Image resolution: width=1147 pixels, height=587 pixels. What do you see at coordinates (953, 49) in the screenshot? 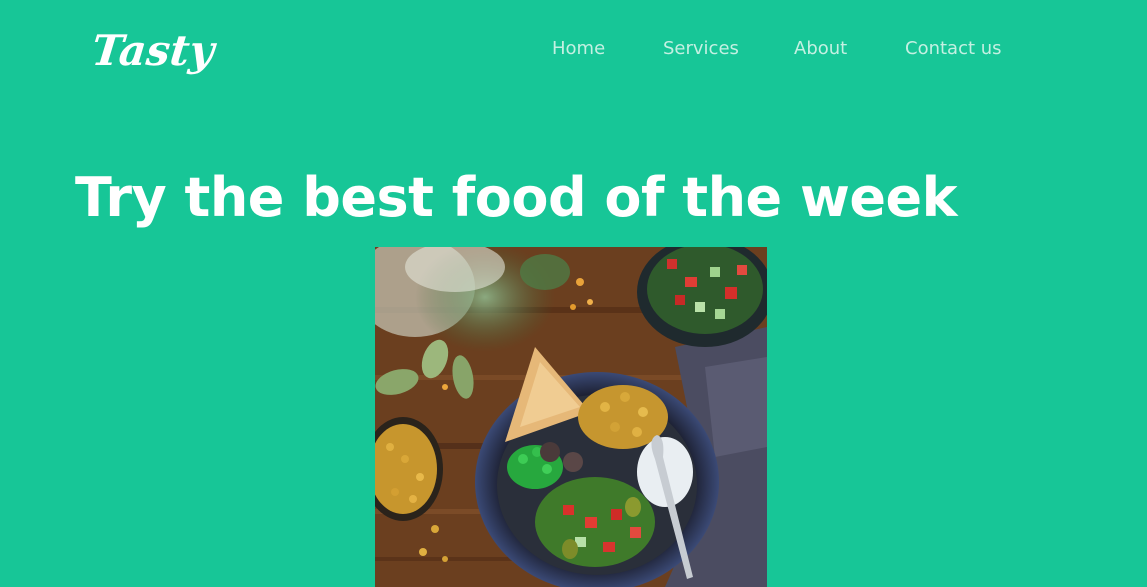
I see `nav-link-contact-us: Contact us` at bounding box center [953, 49].